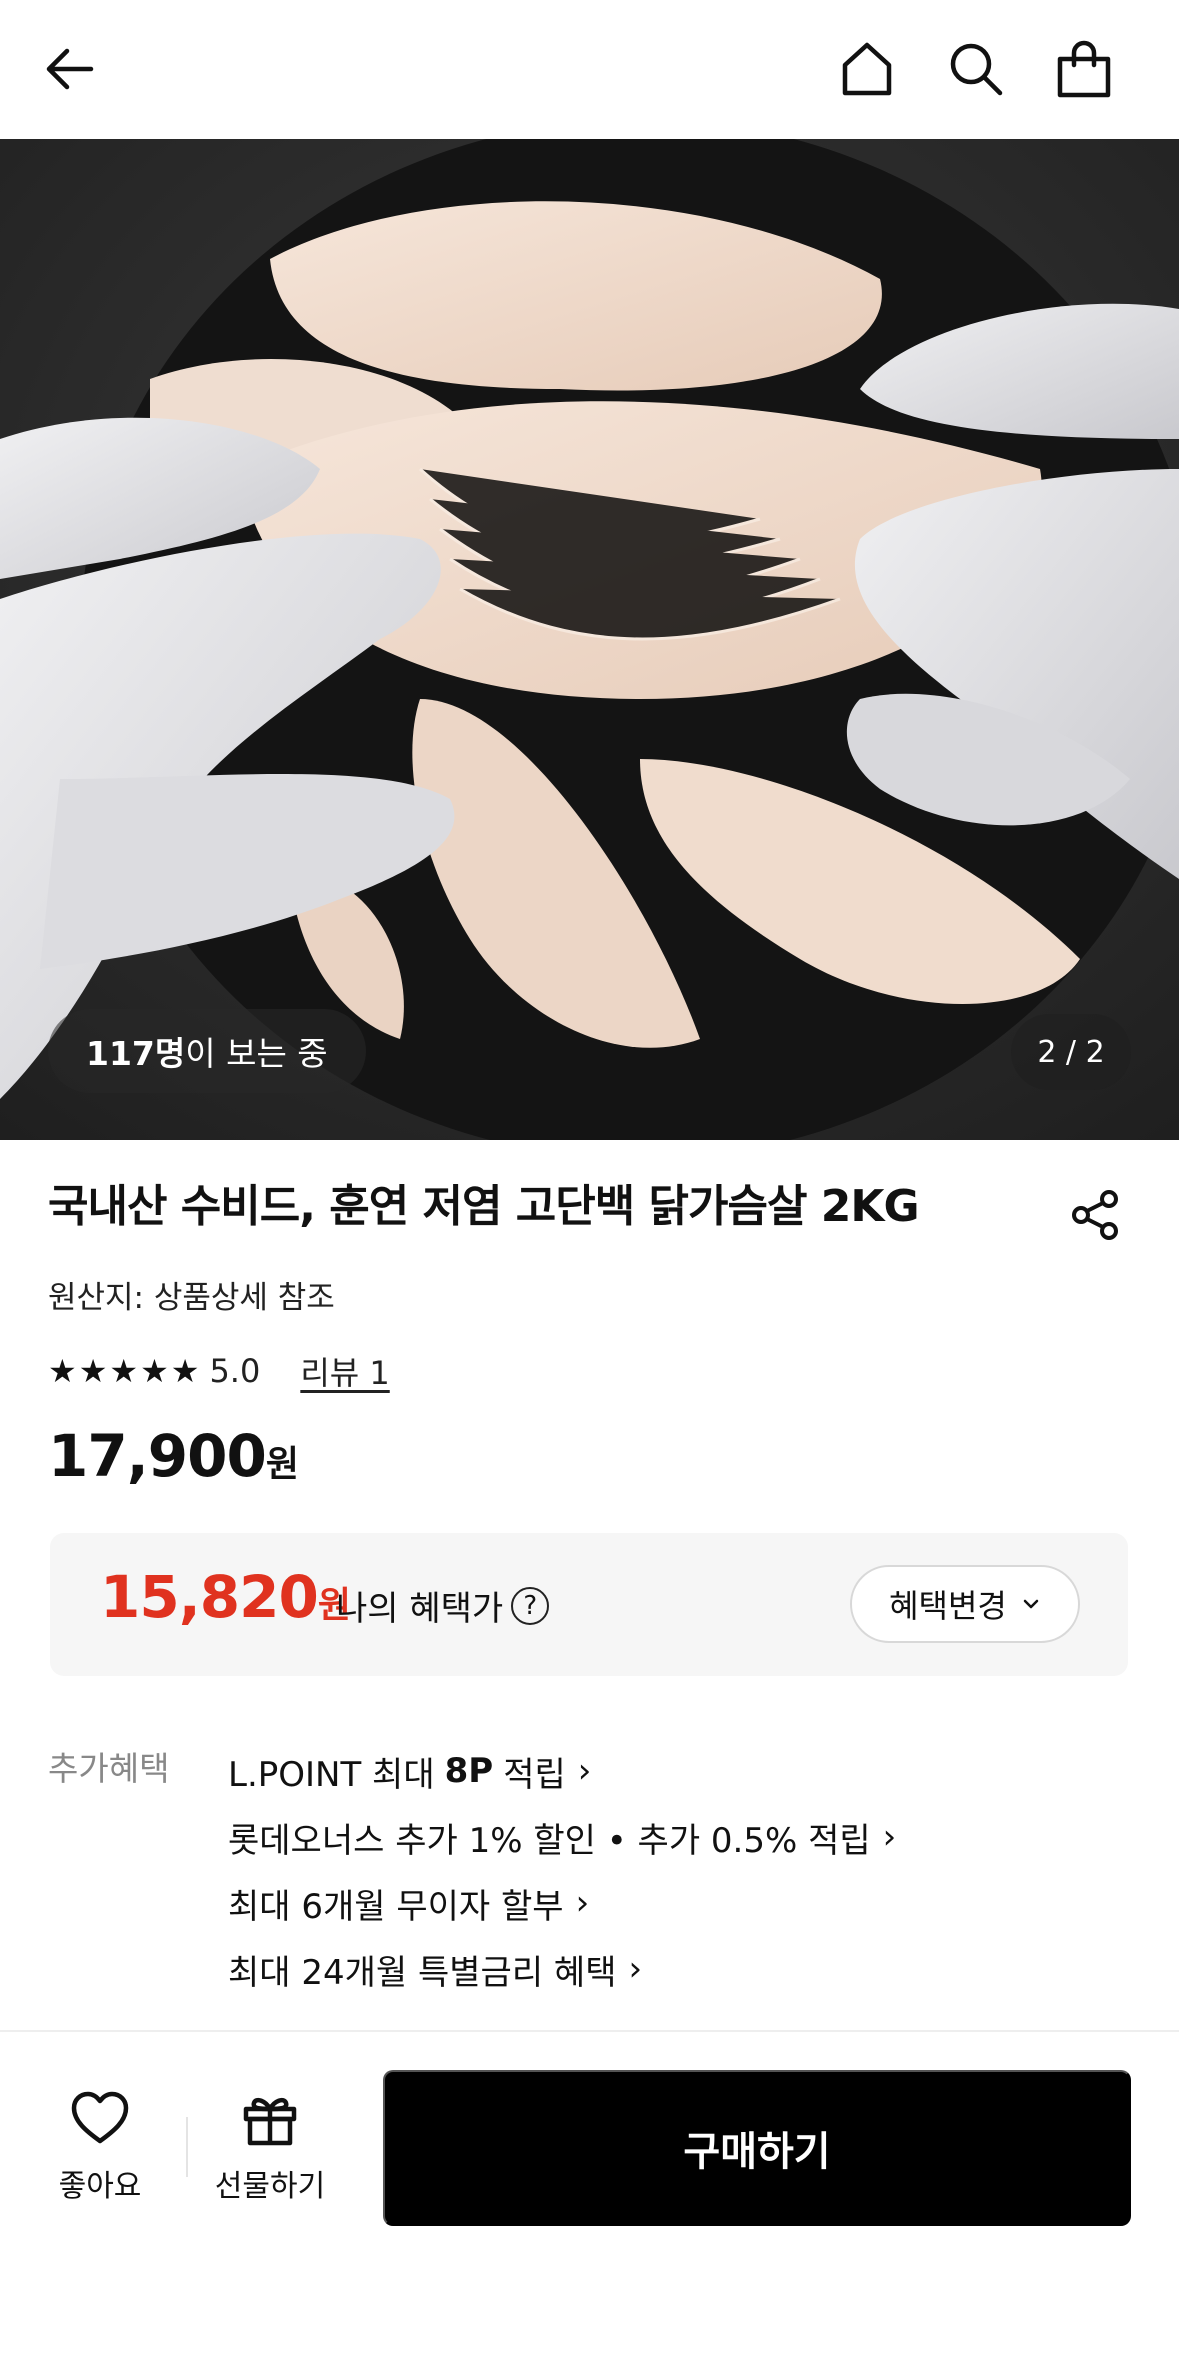 This screenshot has height=2365, width=1179. I want to click on action-separator, so click(187, 2147).